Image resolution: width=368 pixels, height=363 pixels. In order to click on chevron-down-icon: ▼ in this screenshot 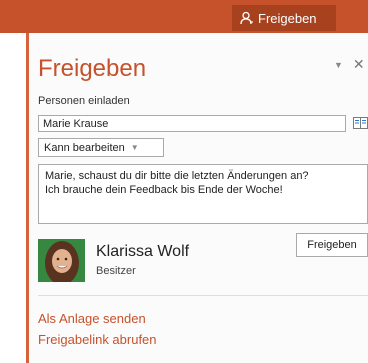, I will do `click(134, 147)`.